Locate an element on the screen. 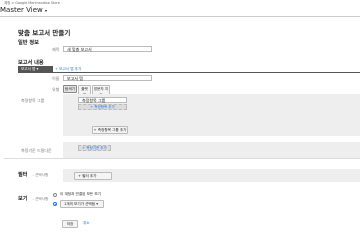 The image size is (360, 240). view-selector: Master View ▾ is located at coordinates (23, 10).